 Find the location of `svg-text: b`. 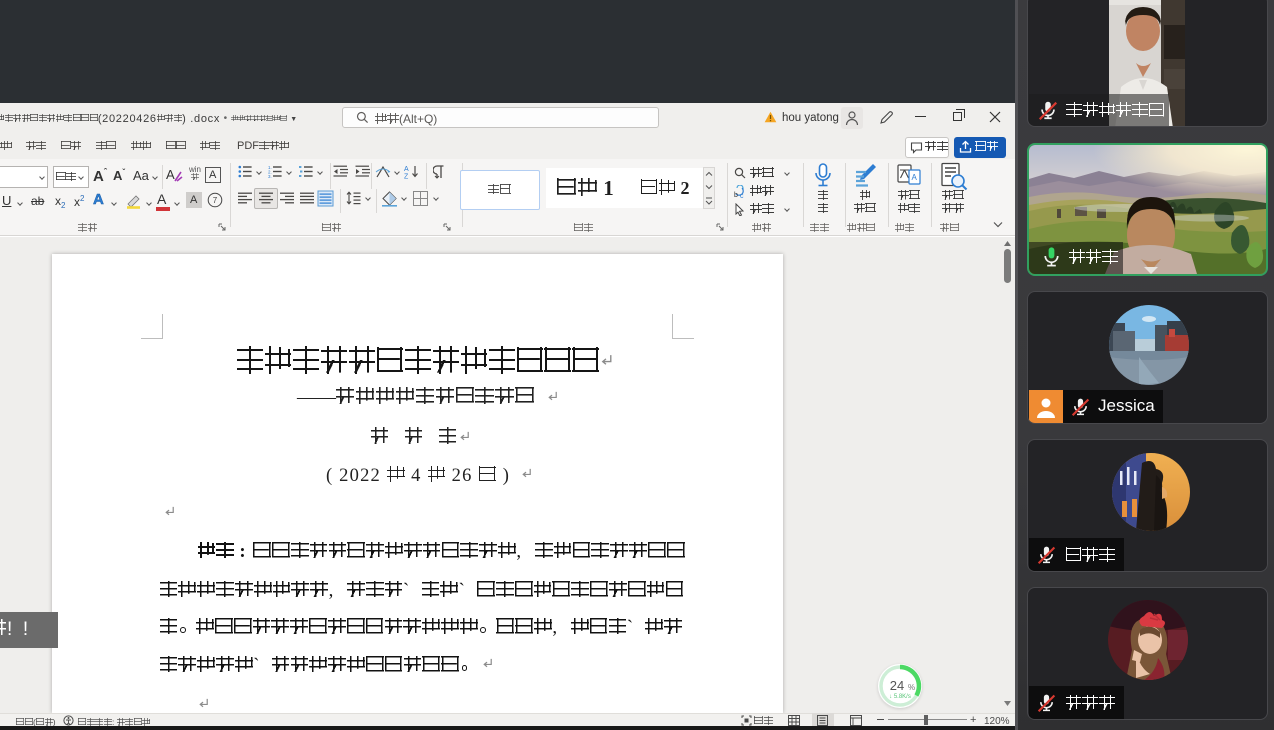

svg-text: b is located at coordinates (736, 195).